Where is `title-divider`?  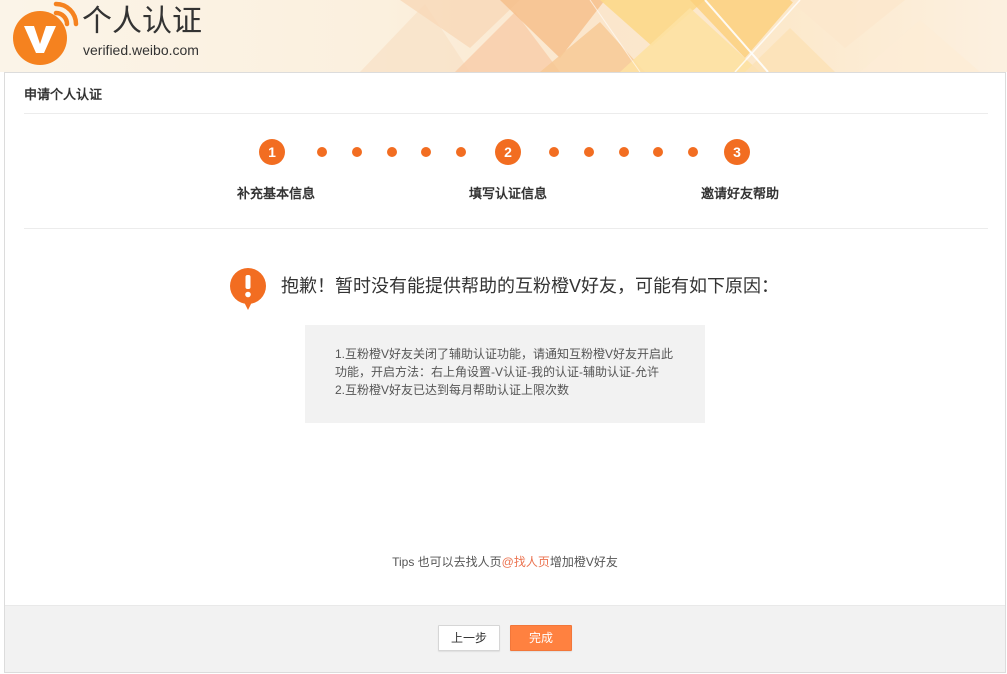 title-divider is located at coordinates (506, 113).